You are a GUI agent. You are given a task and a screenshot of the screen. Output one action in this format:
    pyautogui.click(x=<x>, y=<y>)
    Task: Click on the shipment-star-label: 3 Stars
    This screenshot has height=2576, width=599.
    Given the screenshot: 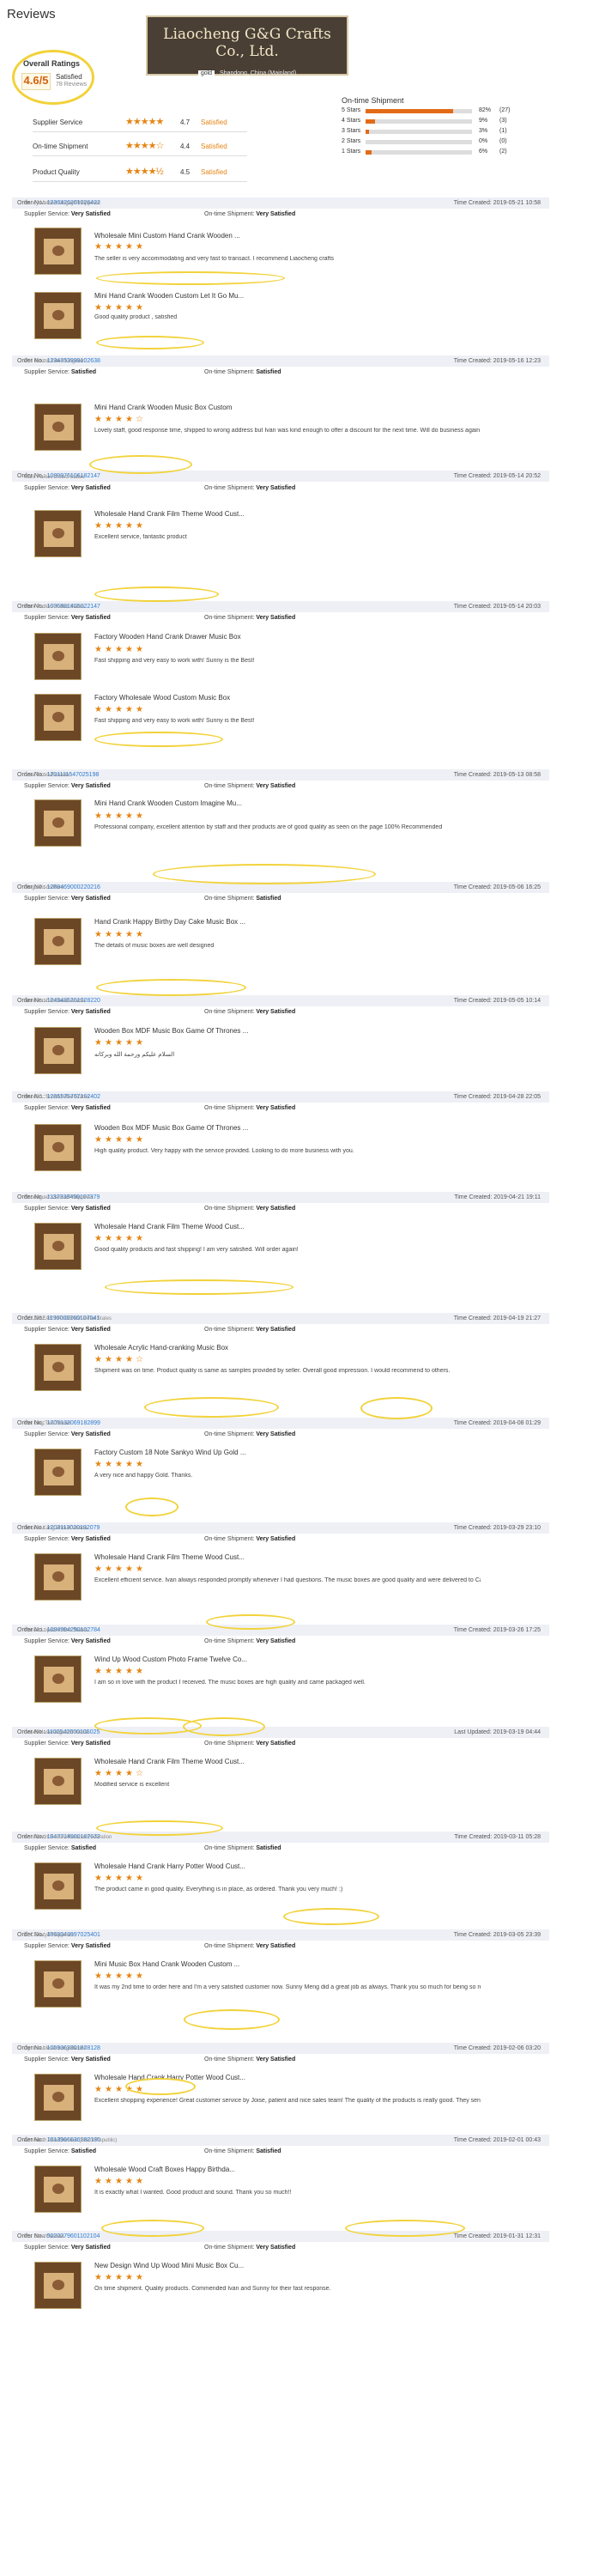 What is the action you would take?
    pyautogui.click(x=351, y=131)
    